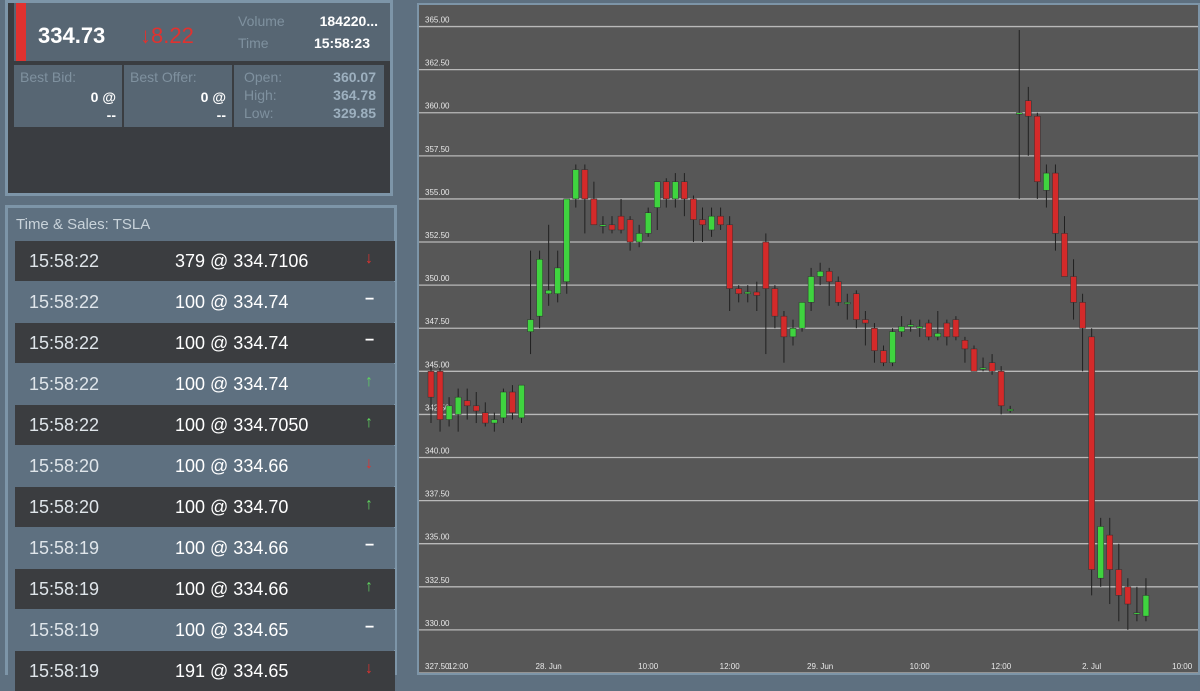  I want to click on best-offer-size: --, so click(221, 115).